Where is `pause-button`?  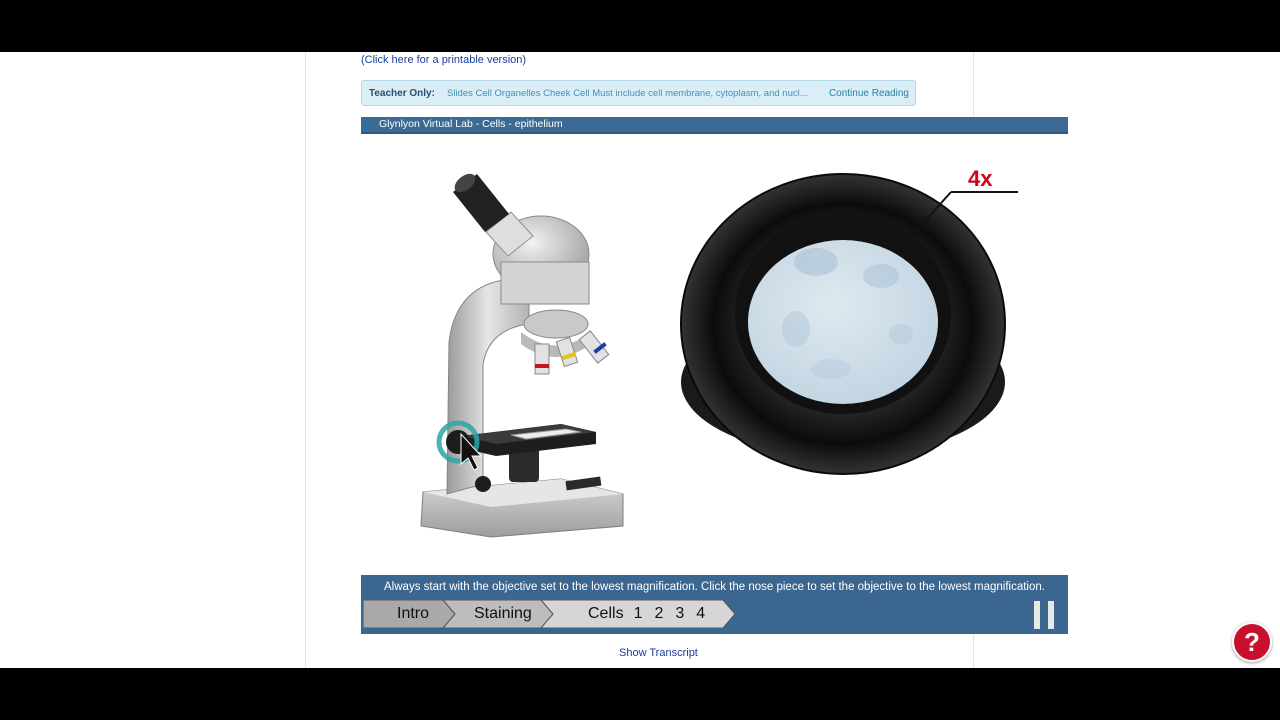 pause-button is located at coordinates (1044, 615).